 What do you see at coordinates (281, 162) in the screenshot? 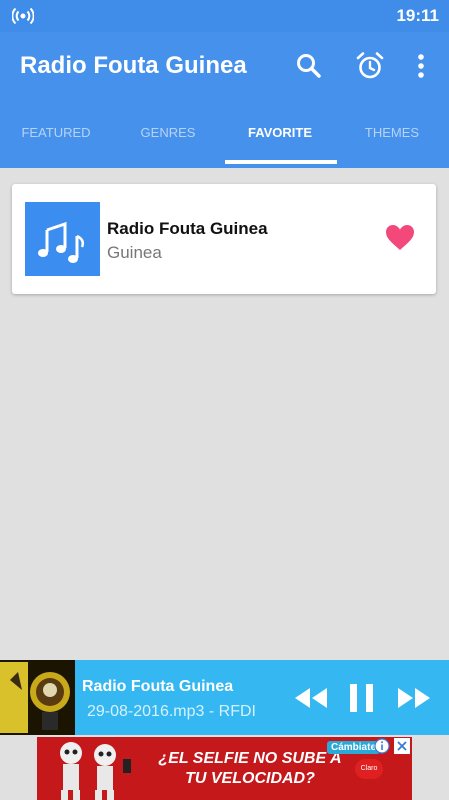
I see `tab-indicator` at bounding box center [281, 162].